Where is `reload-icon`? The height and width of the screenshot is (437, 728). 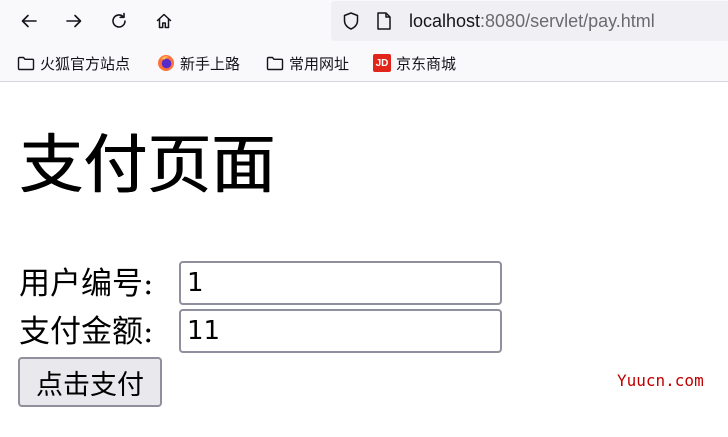
reload-icon is located at coordinates (119, 20).